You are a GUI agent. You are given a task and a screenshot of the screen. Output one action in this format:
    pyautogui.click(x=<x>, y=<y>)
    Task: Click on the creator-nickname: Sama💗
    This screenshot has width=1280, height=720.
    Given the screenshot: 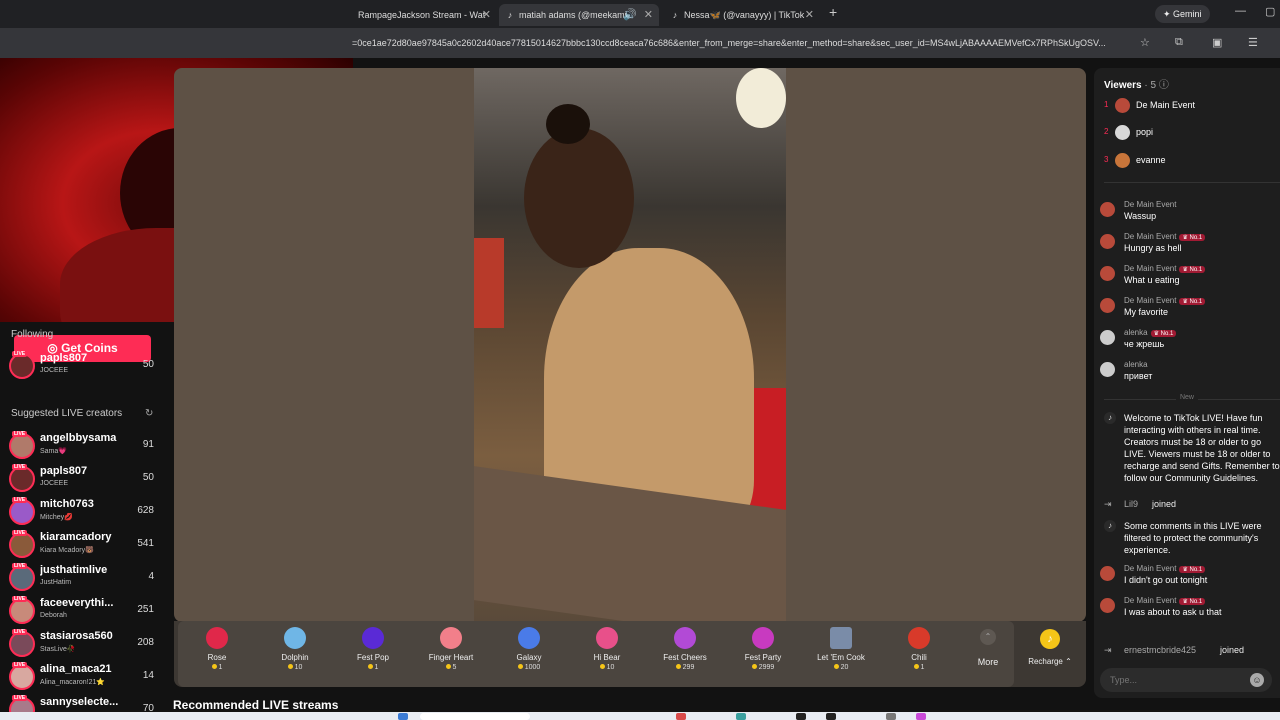 What is the action you would take?
    pyautogui.click(x=54, y=451)
    